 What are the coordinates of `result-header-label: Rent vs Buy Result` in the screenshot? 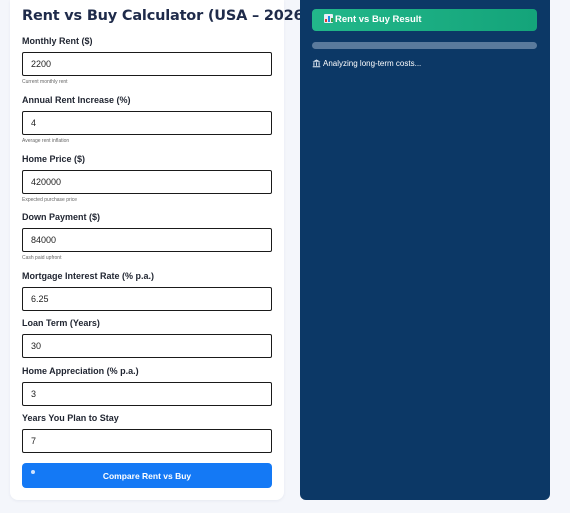 It's located at (378, 19).